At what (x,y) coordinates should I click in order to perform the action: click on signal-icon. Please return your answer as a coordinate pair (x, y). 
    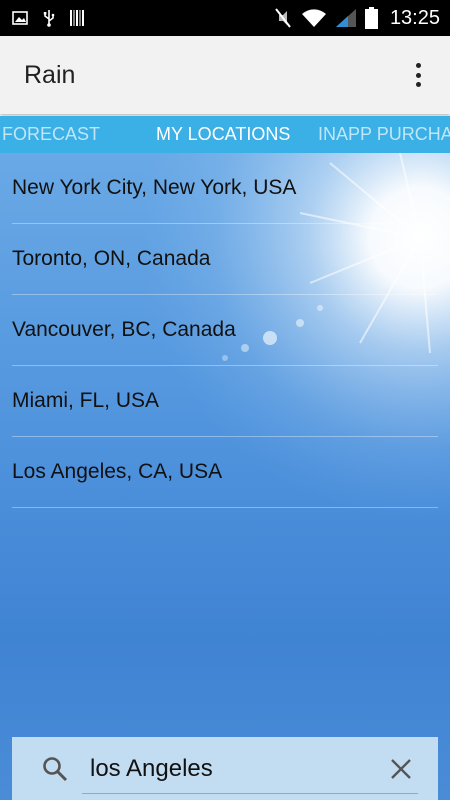
    Looking at the image, I should click on (346, 18).